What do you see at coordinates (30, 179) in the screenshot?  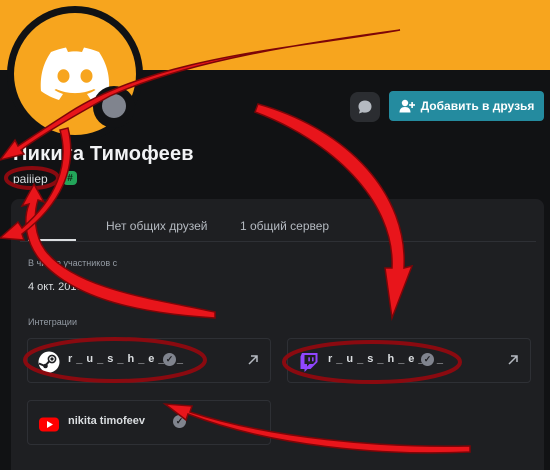 I see `username: раiiiер` at bounding box center [30, 179].